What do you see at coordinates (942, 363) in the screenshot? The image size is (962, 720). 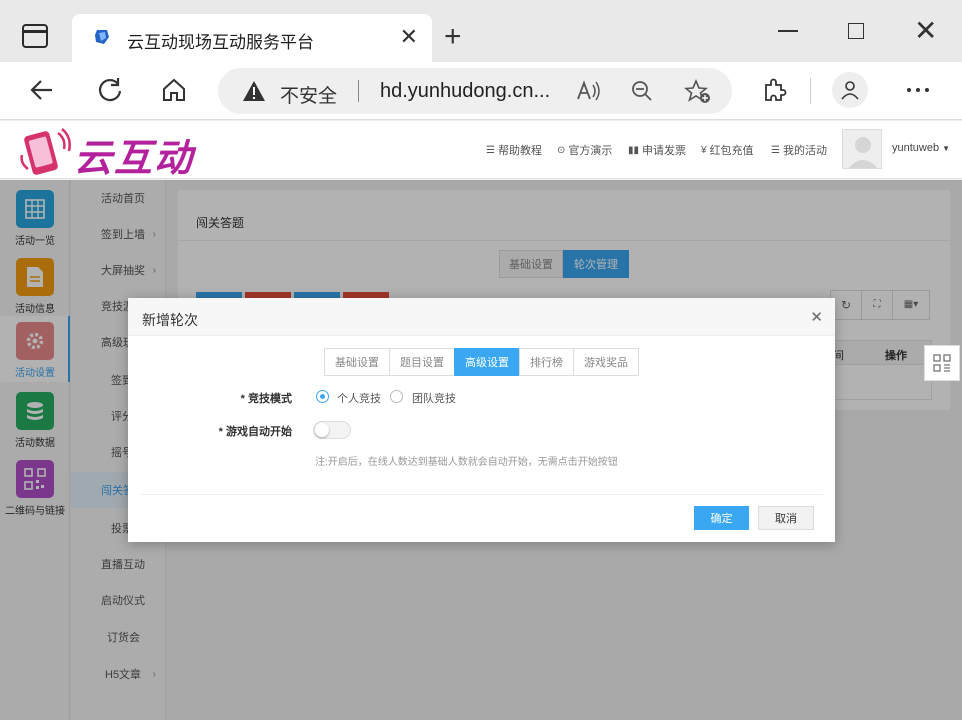 I see `layout-float-icon` at bounding box center [942, 363].